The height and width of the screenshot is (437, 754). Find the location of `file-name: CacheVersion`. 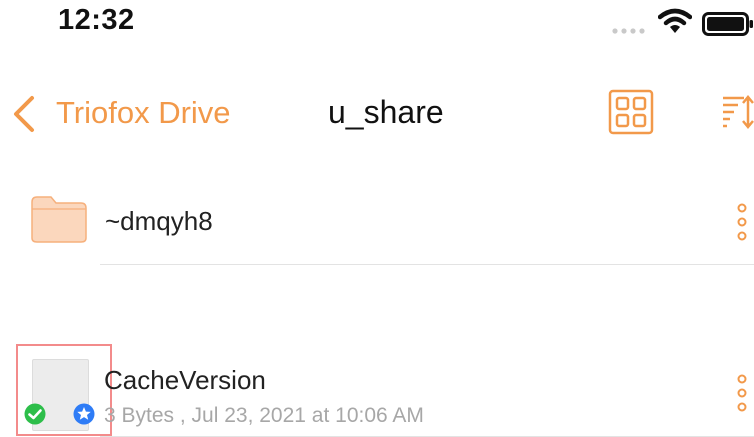

file-name: CacheVersion is located at coordinates (185, 380).